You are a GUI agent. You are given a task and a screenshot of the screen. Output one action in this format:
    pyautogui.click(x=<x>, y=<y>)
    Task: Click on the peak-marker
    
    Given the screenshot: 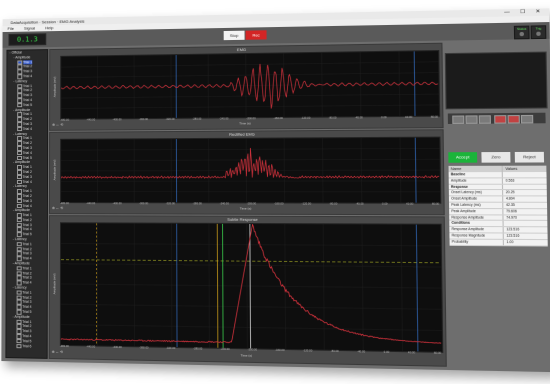 What is the action you would take?
    pyautogui.click(x=250, y=286)
    